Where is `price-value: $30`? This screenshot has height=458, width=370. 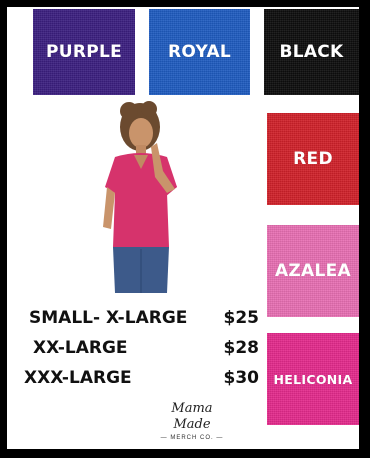
price-value: $30 is located at coordinates (241, 378).